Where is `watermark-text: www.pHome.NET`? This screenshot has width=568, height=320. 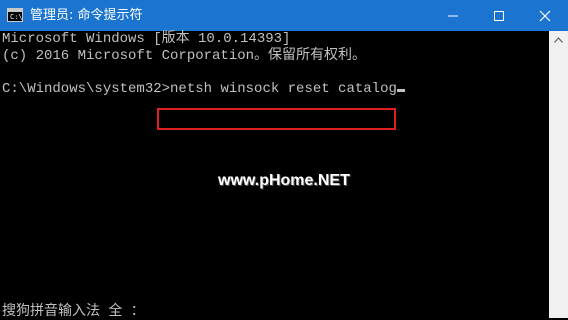 watermark-text: www.pHome.NET is located at coordinates (284, 180).